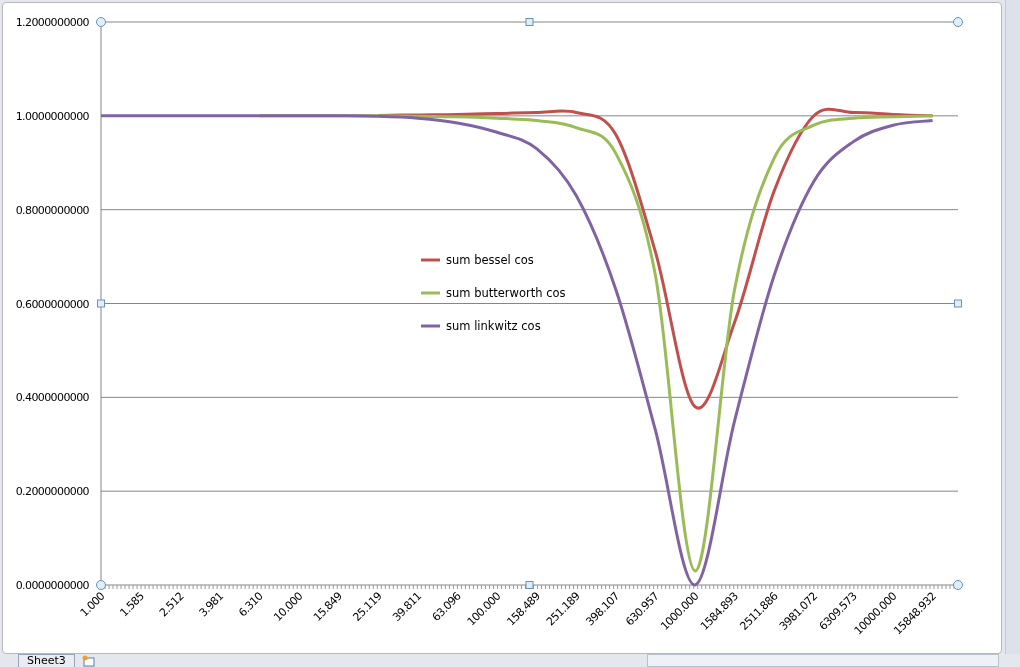 This screenshot has height=667, width=1020. I want to click on vertical-scrollbar, so click(1012, 327).